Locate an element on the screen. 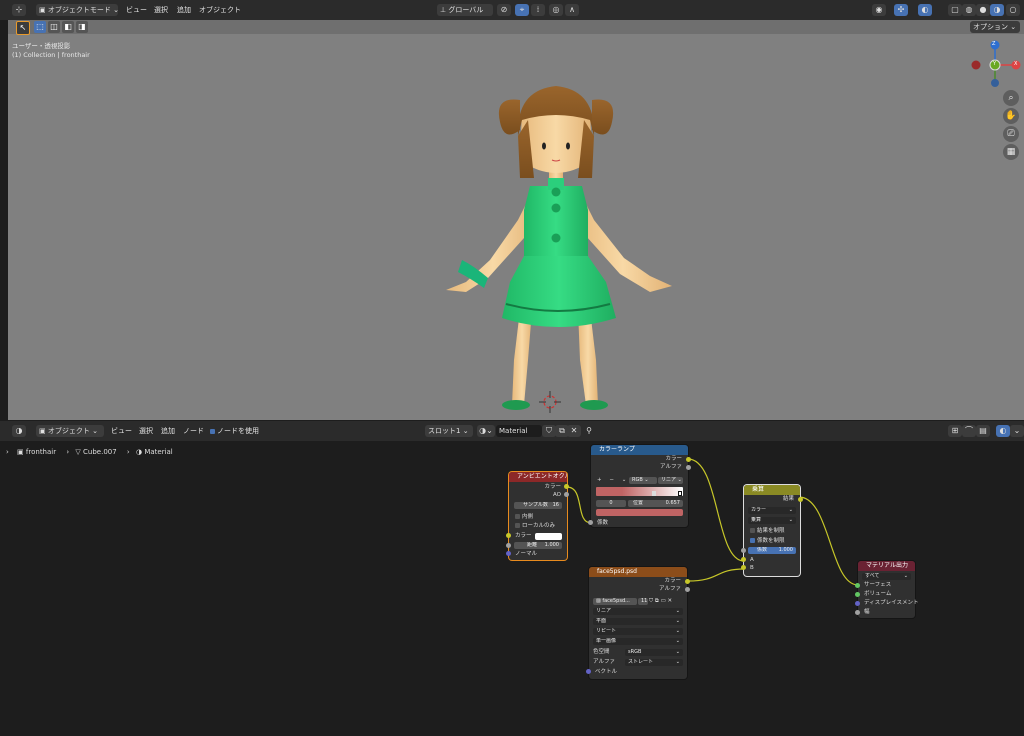  output-surface-socket is located at coordinates (857, 585).